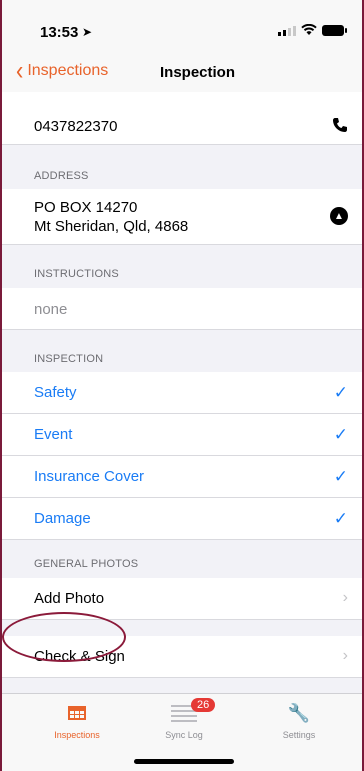 Image resolution: width=364 pixels, height=771 pixels. Describe the element at coordinates (61, 176) in the screenshot. I see `address-header: ADDRESS` at that location.